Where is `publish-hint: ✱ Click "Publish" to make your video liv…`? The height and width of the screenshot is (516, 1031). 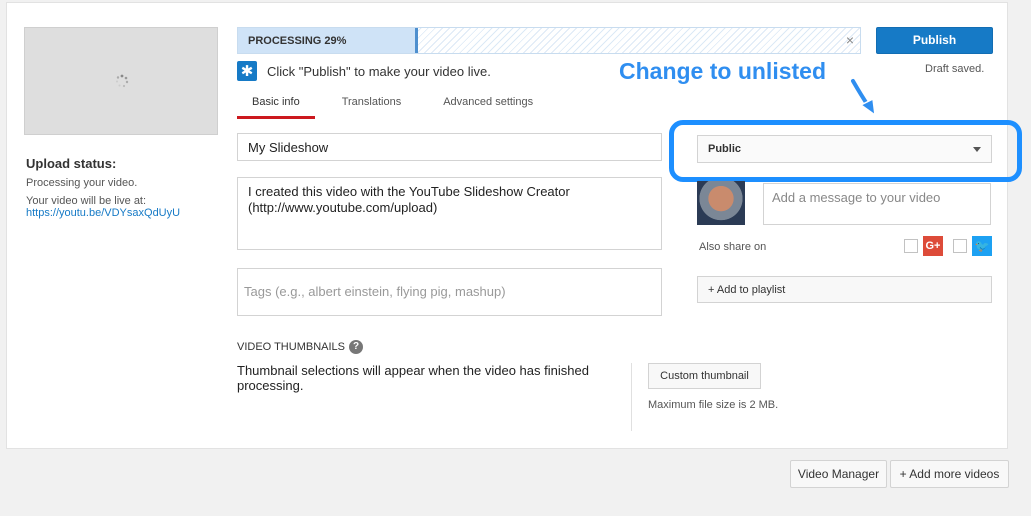
publish-hint: ✱ Click "Publish" to make your video liv… is located at coordinates (364, 71).